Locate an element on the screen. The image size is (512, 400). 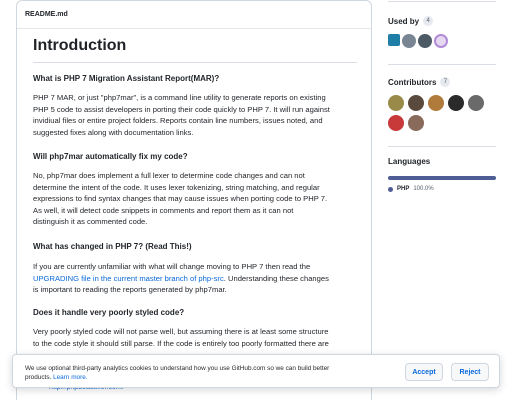
section-heading-poorly-styled: Does it handle very poorly styled code? is located at coordinates (109, 312).